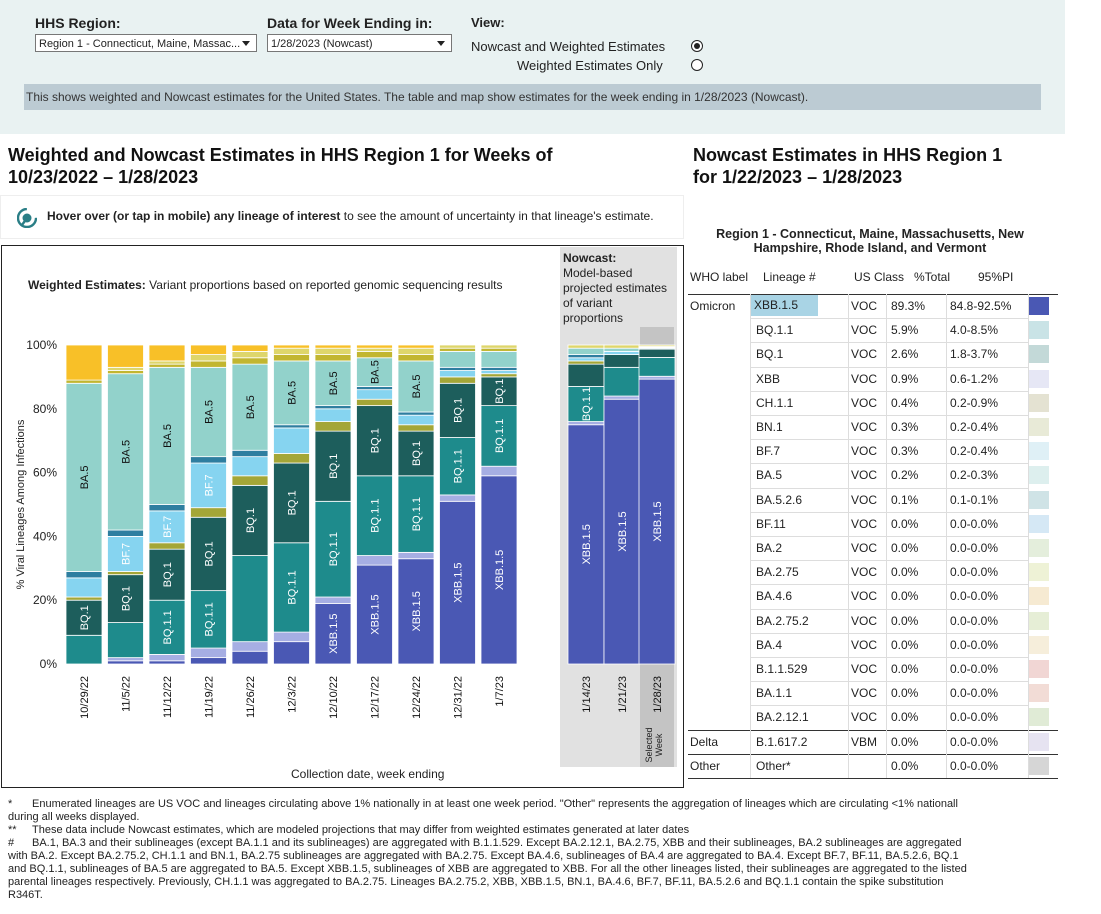 Image resolution: width=1101 pixels, height=914 pixels. I want to click on table-row: BA.1.1 VOC 0.0% 0.0-0.0%, so click(873, 693).